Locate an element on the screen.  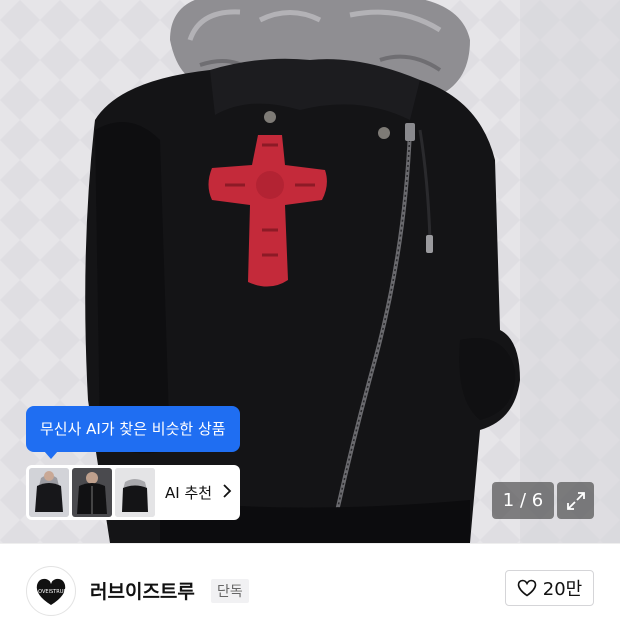
like-button: 20만 is located at coordinates (549, 588).